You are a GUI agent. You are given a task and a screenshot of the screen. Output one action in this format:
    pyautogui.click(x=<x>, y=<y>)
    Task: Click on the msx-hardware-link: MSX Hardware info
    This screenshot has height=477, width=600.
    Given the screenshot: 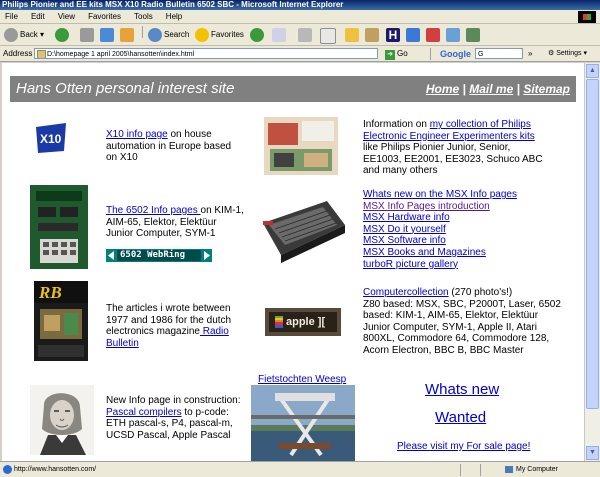 What is the action you would take?
    pyautogui.click(x=406, y=217)
    